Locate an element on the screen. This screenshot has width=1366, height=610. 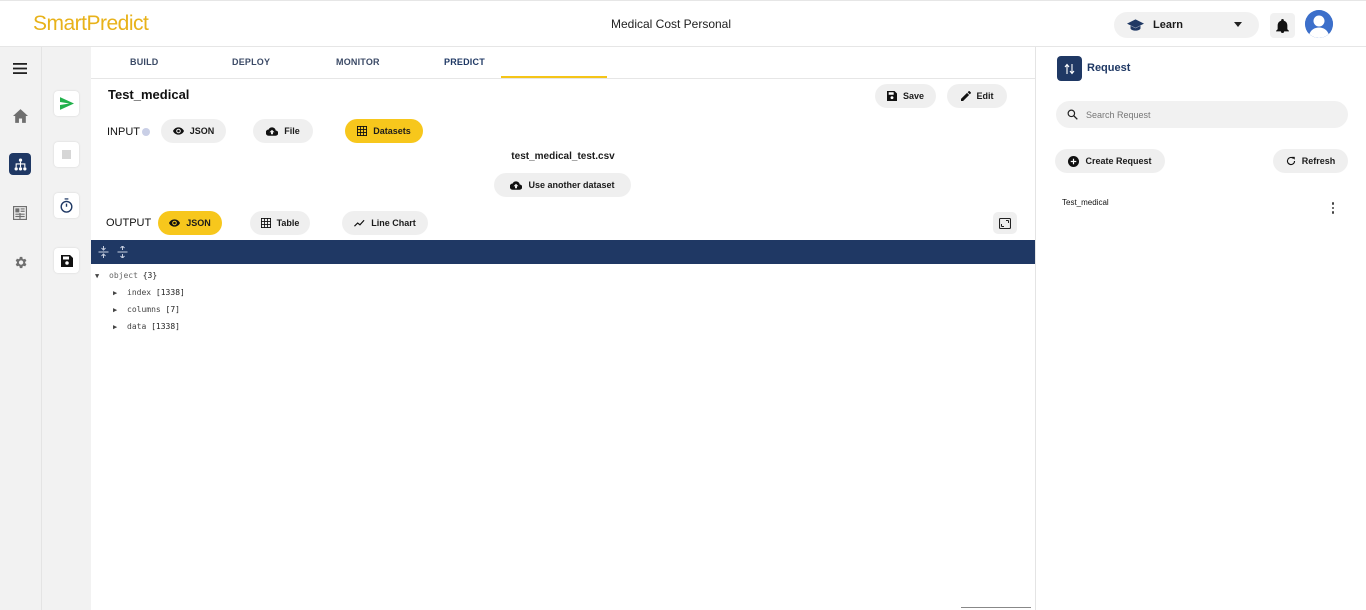
fullscreen-button is located at coordinates (1005, 223).